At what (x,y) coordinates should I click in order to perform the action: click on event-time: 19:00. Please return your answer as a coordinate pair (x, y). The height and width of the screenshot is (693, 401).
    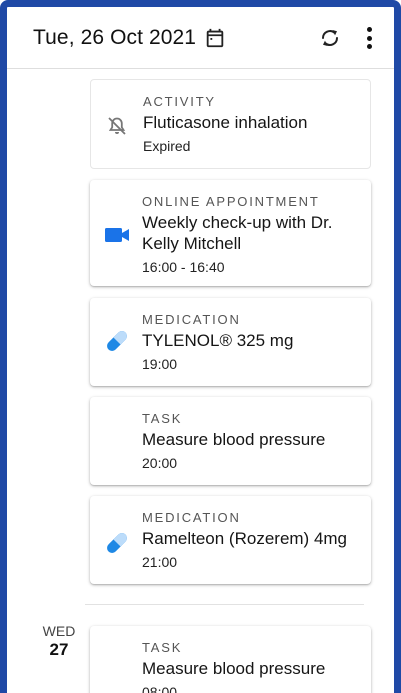
    Looking at the image, I should click on (160, 364).